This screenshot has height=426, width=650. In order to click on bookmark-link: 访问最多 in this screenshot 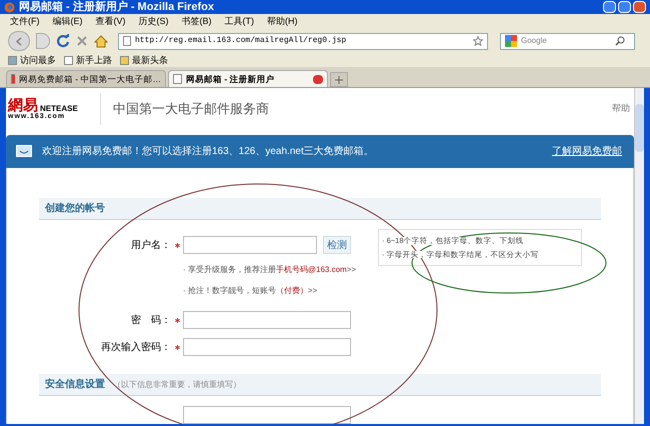, I will do `click(38, 60)`.